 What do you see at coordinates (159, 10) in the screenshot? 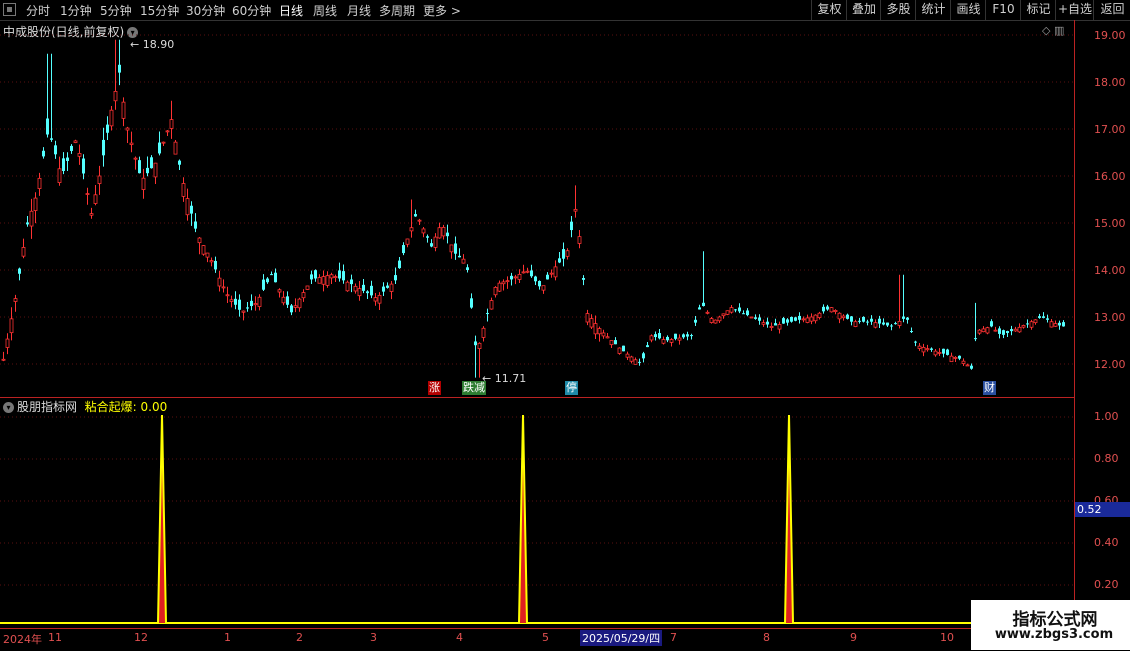
I see `period-tab-3: 15分钟` at bounding box center [159, 10].